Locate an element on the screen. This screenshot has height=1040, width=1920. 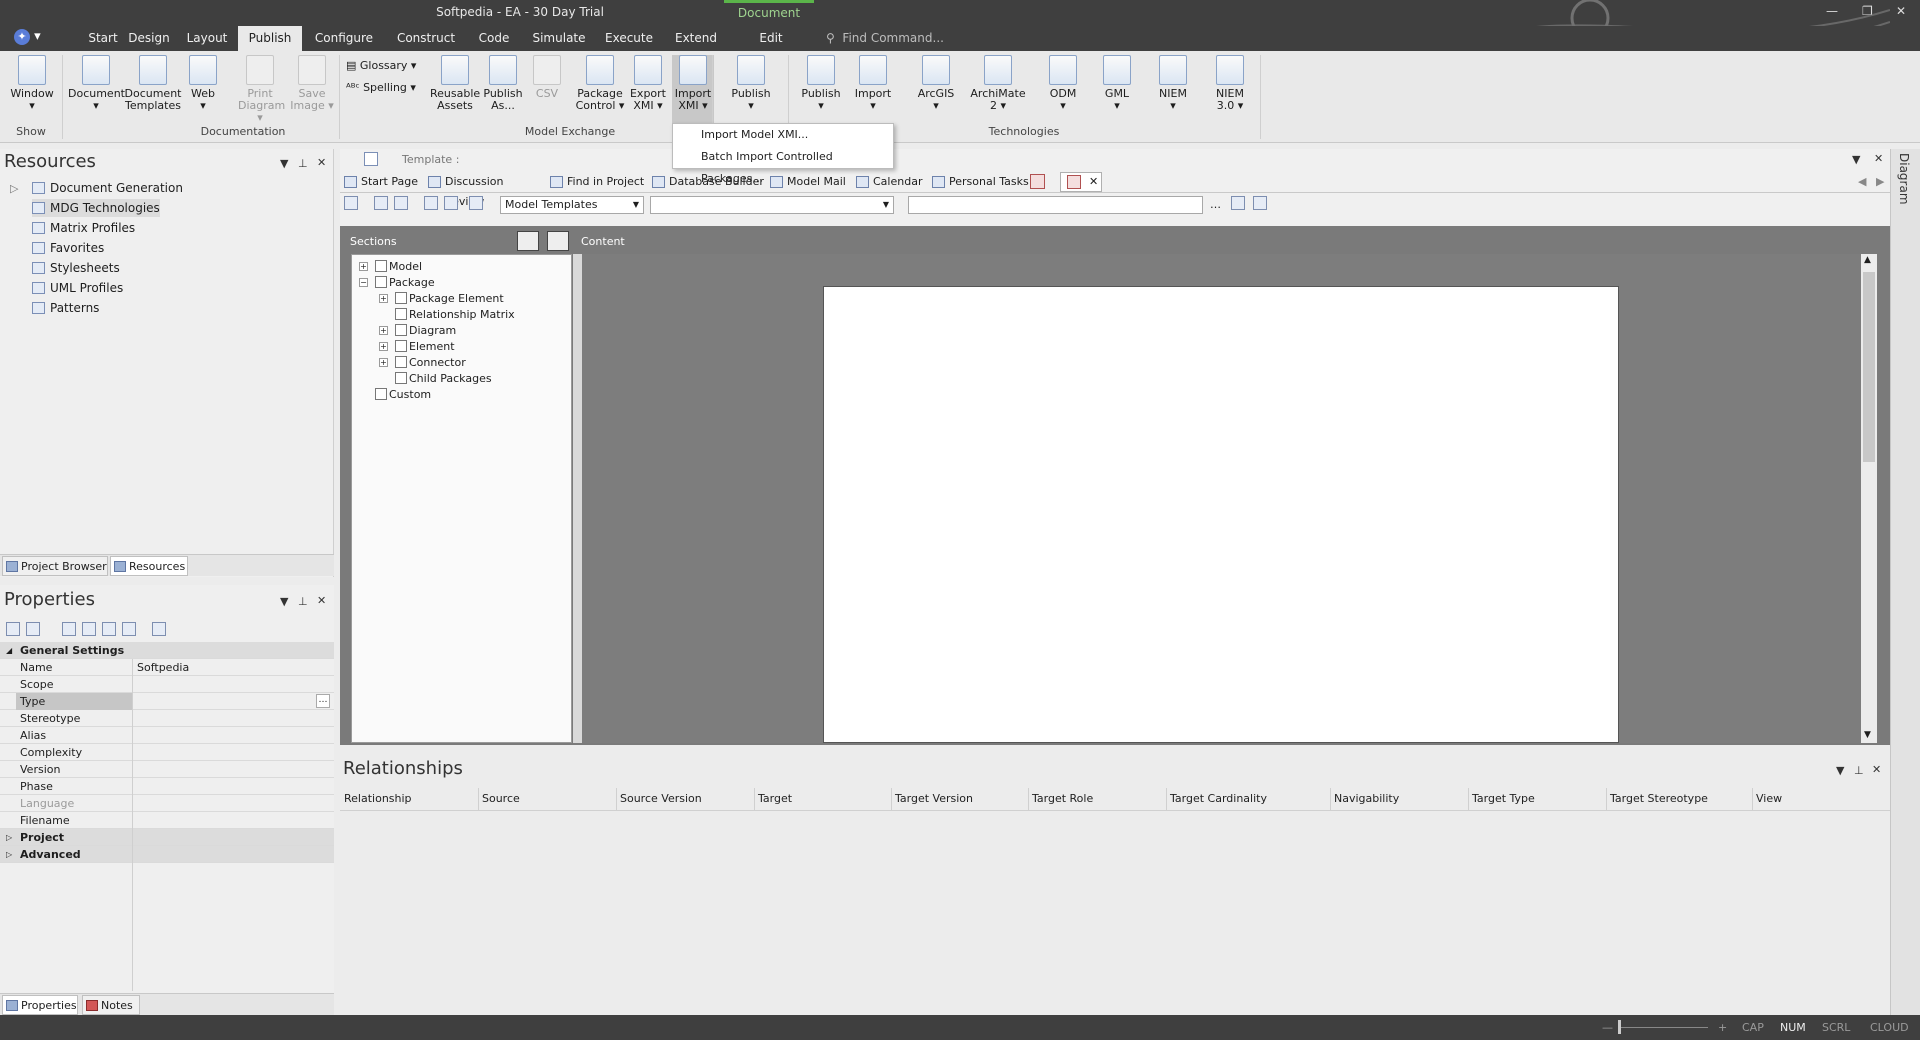
glossary-button: ▤ Glossary ▾ is located at coordinates (381, 65).